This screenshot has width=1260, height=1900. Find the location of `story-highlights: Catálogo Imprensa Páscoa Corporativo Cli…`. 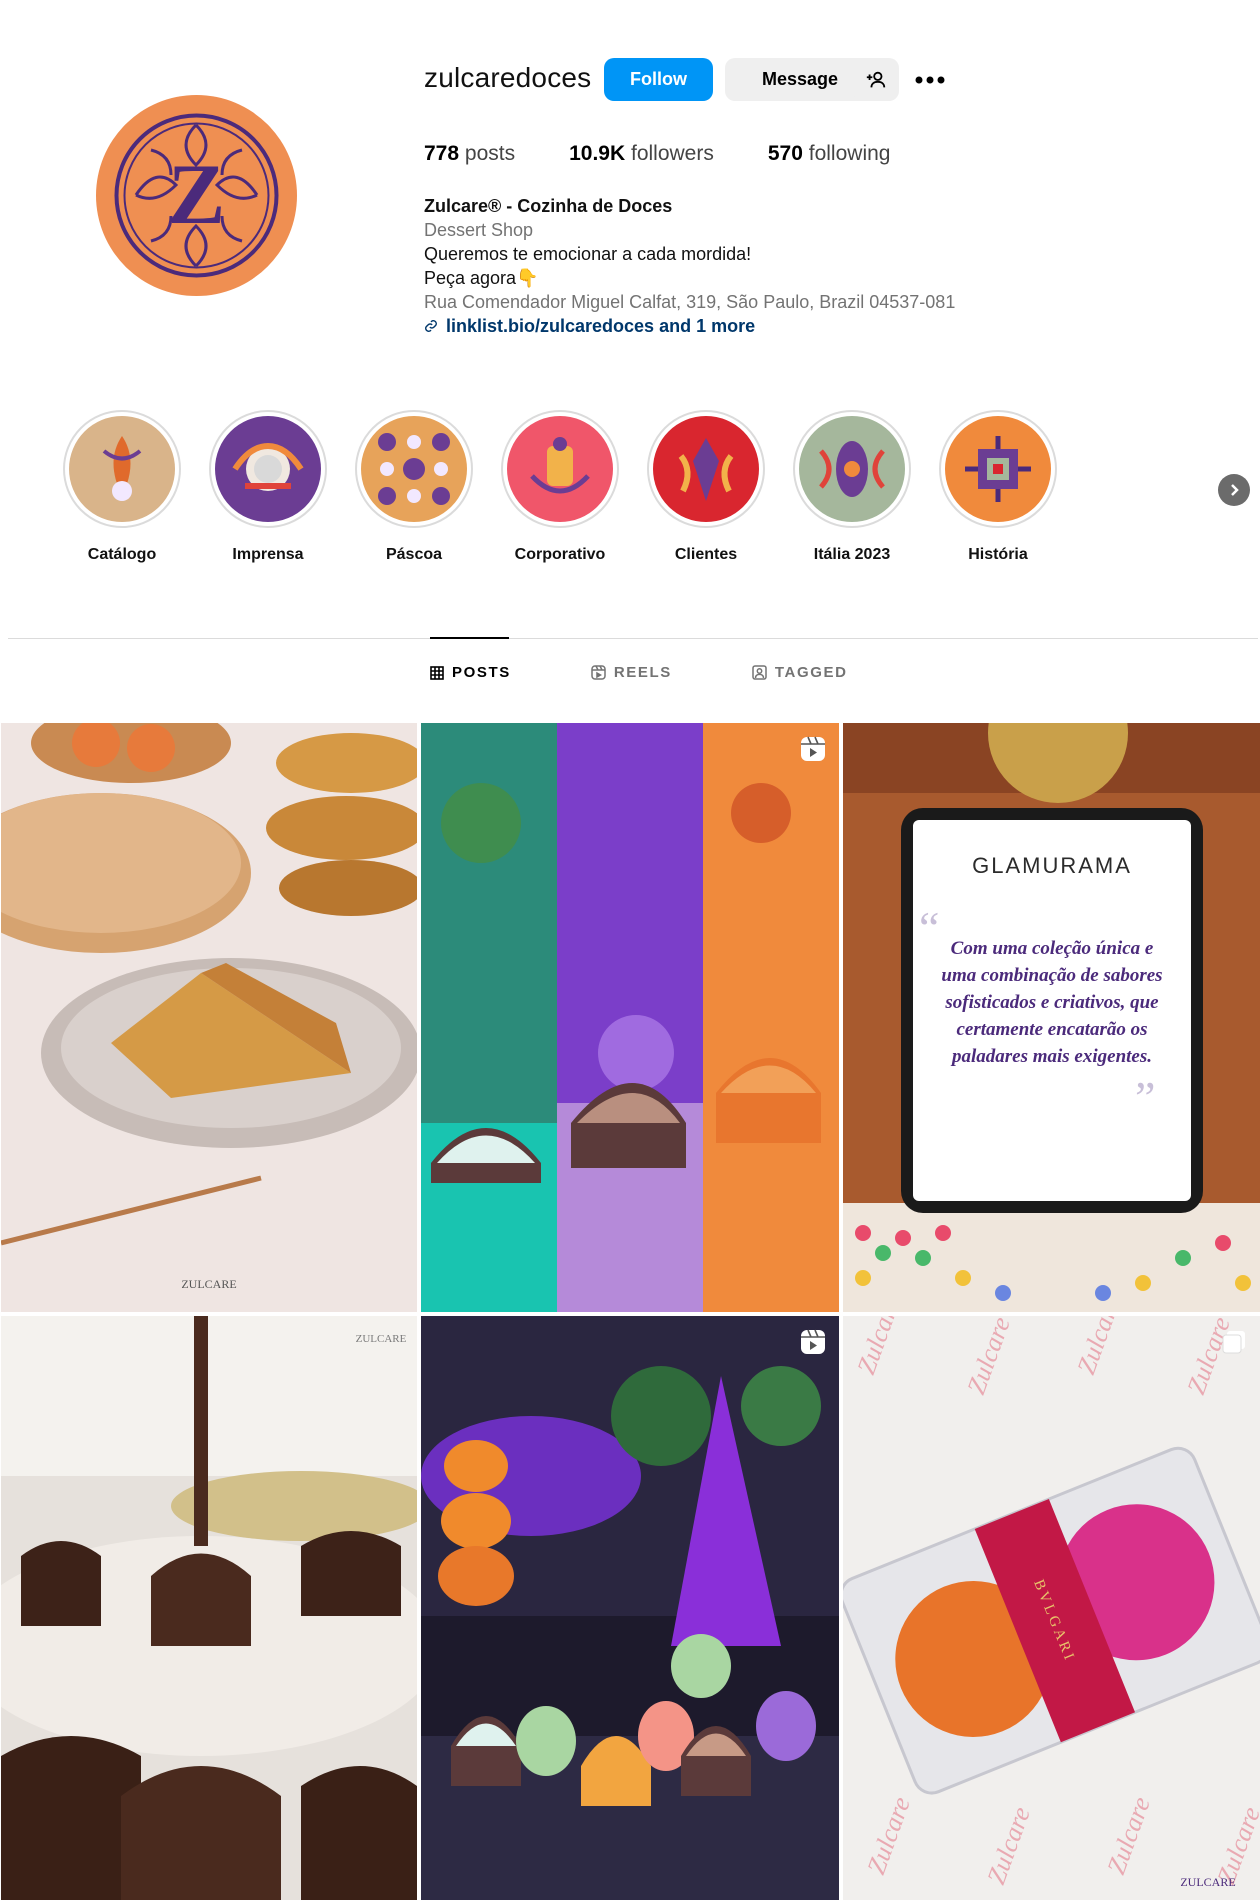

story-highlights: Catálogo Imprensa Páscoa Corporativo Cli… is located at coordinates (657, 490).